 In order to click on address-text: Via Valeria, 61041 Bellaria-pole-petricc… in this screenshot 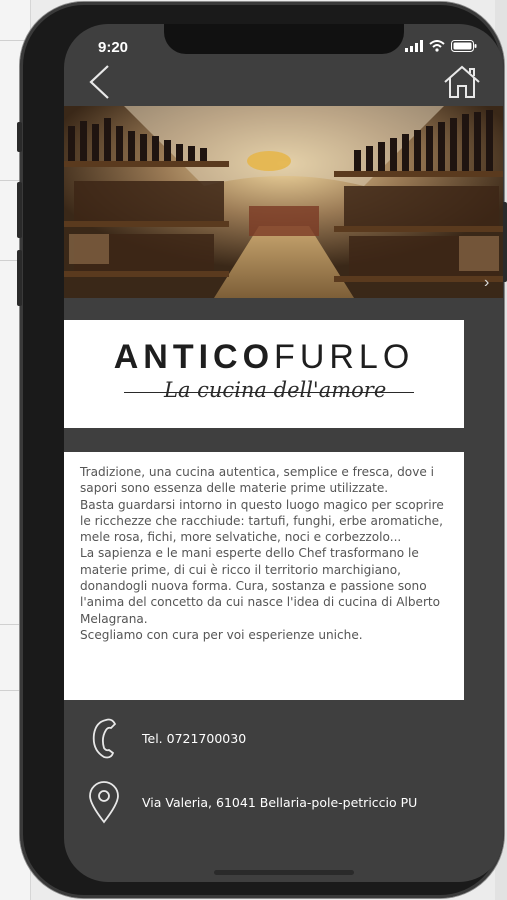, I will do `click(279, 802)`.